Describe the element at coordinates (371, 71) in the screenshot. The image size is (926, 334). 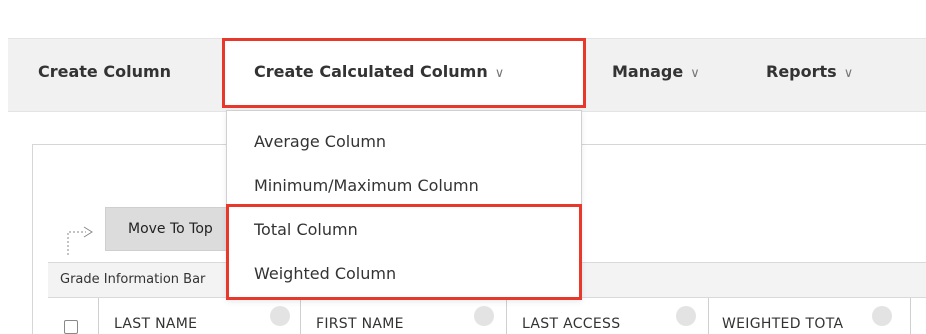
I see `create-calculated-column-label: Create Calculated Column` at that location.